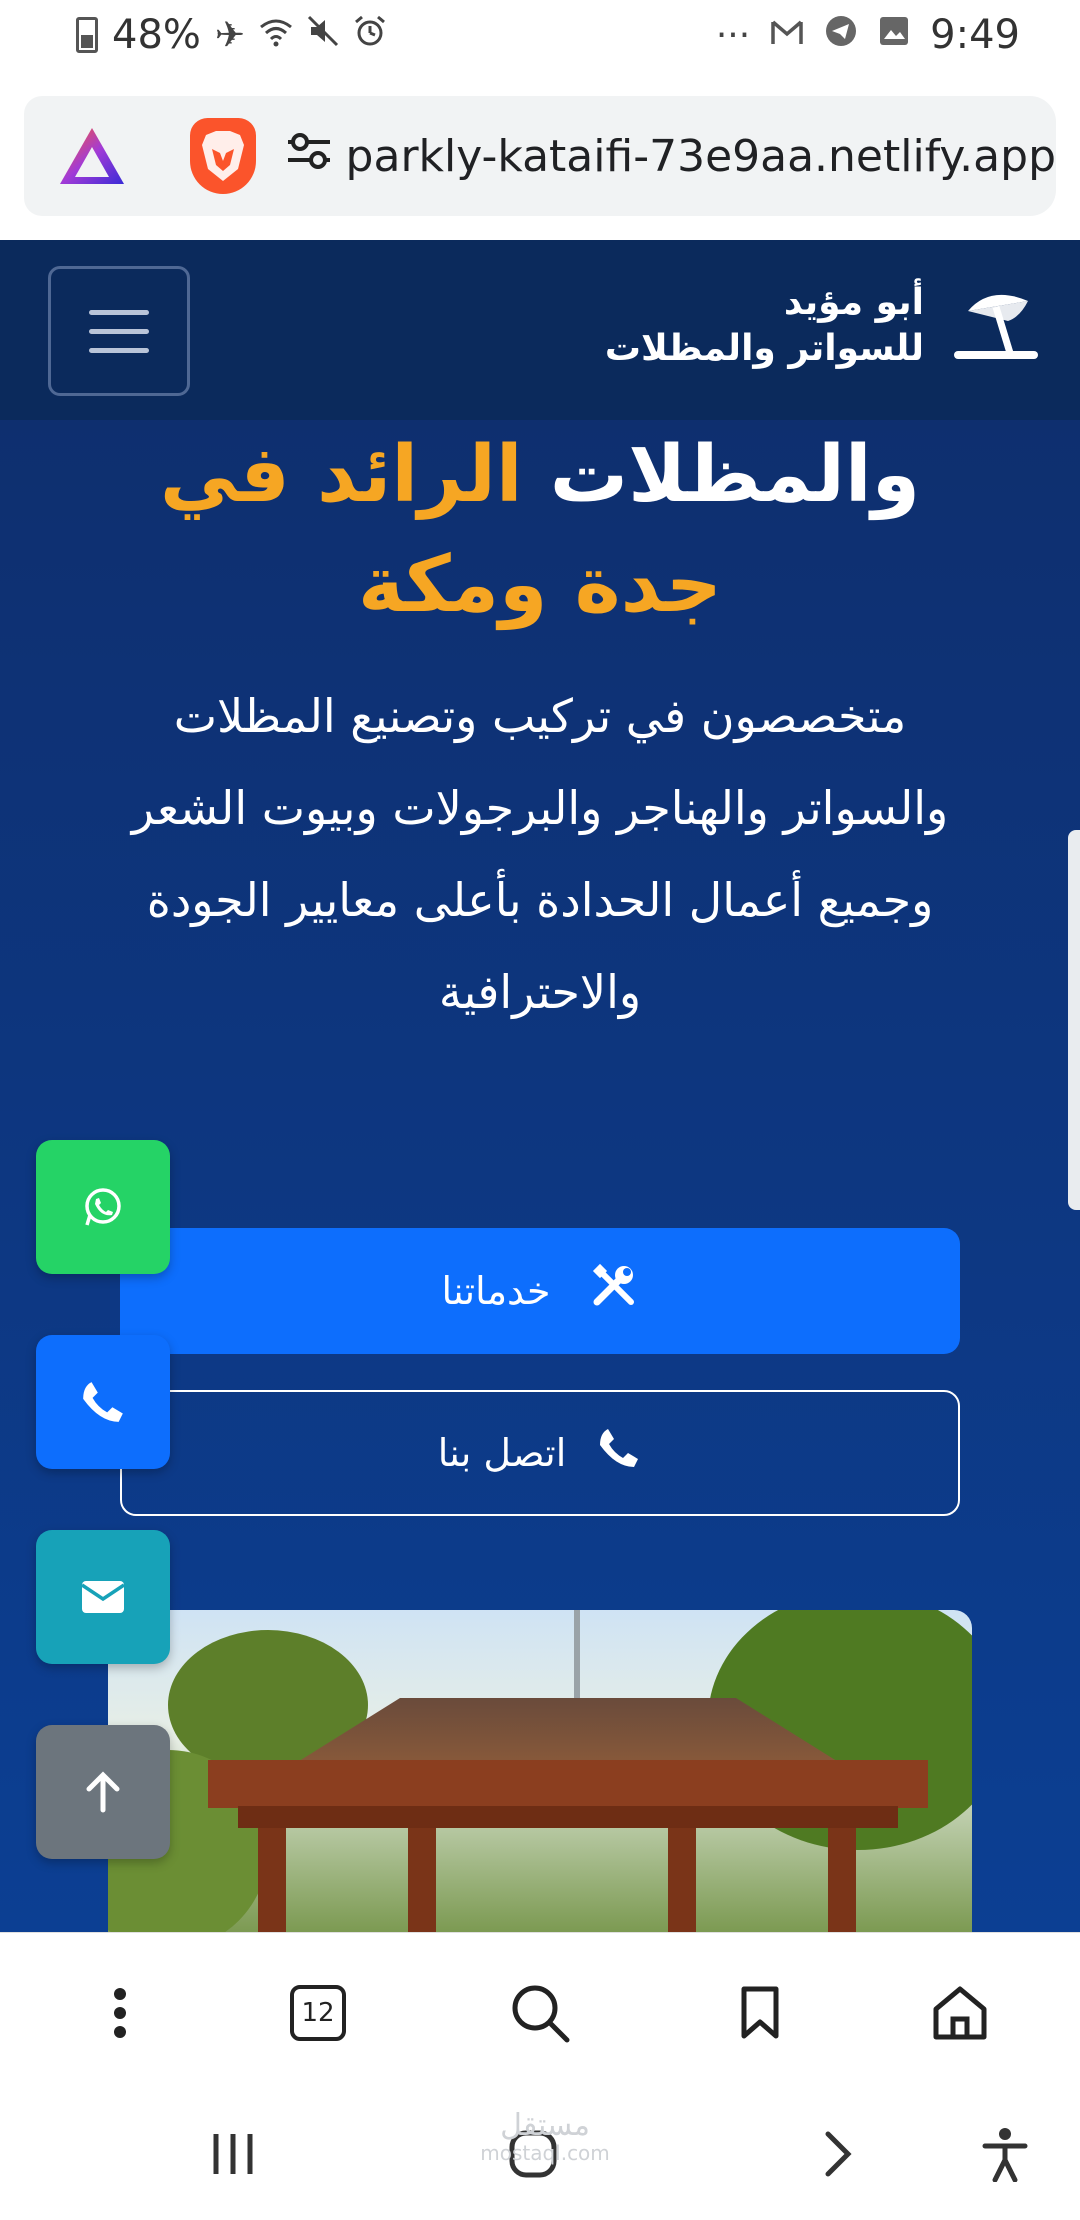 The height and width of the screenshot is (2220, 1080). Describe the element at coordinates (540, 475) in the screenshot. I see `hero-title-line1: والمظلات الرائد في` at that location.